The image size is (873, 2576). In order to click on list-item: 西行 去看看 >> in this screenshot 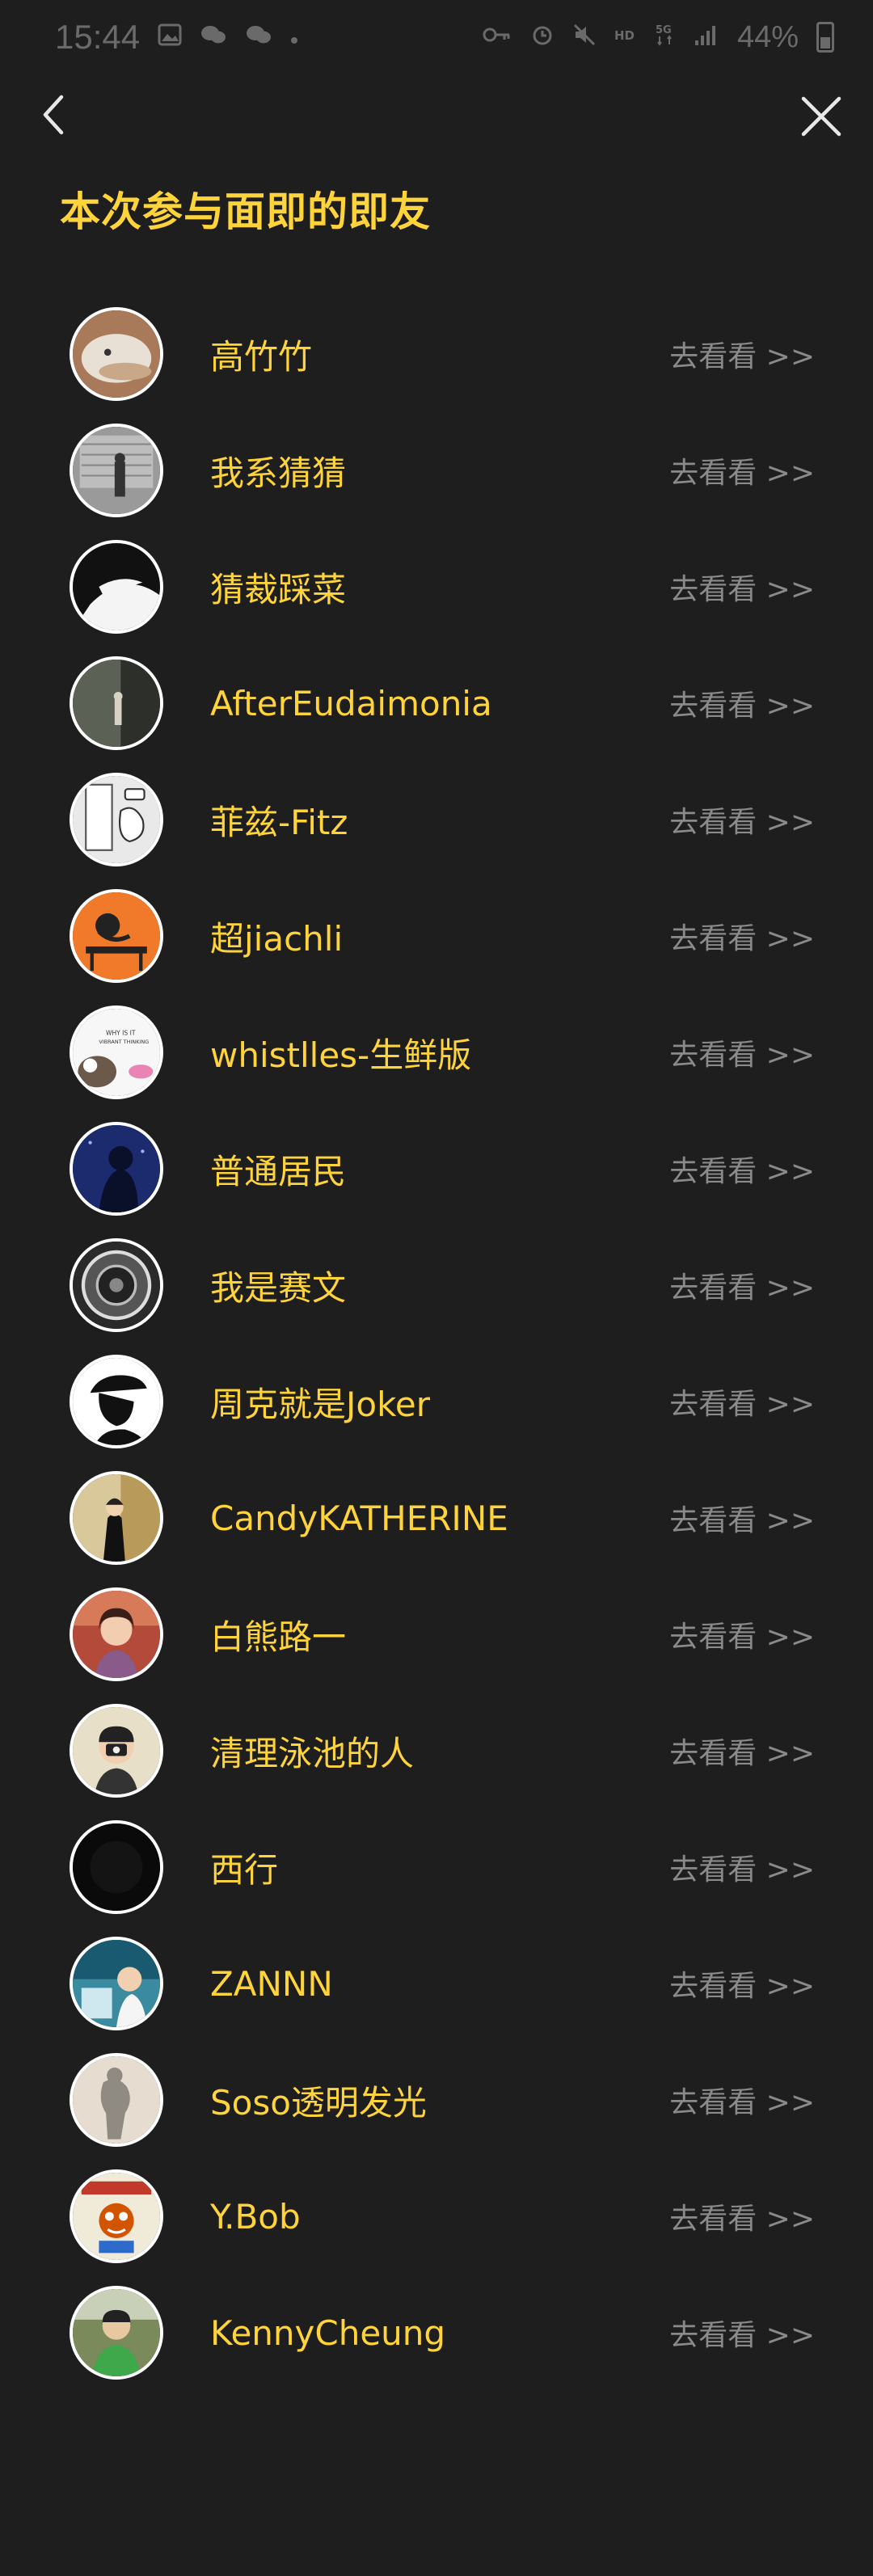, I will do `click(436, 1867)`.